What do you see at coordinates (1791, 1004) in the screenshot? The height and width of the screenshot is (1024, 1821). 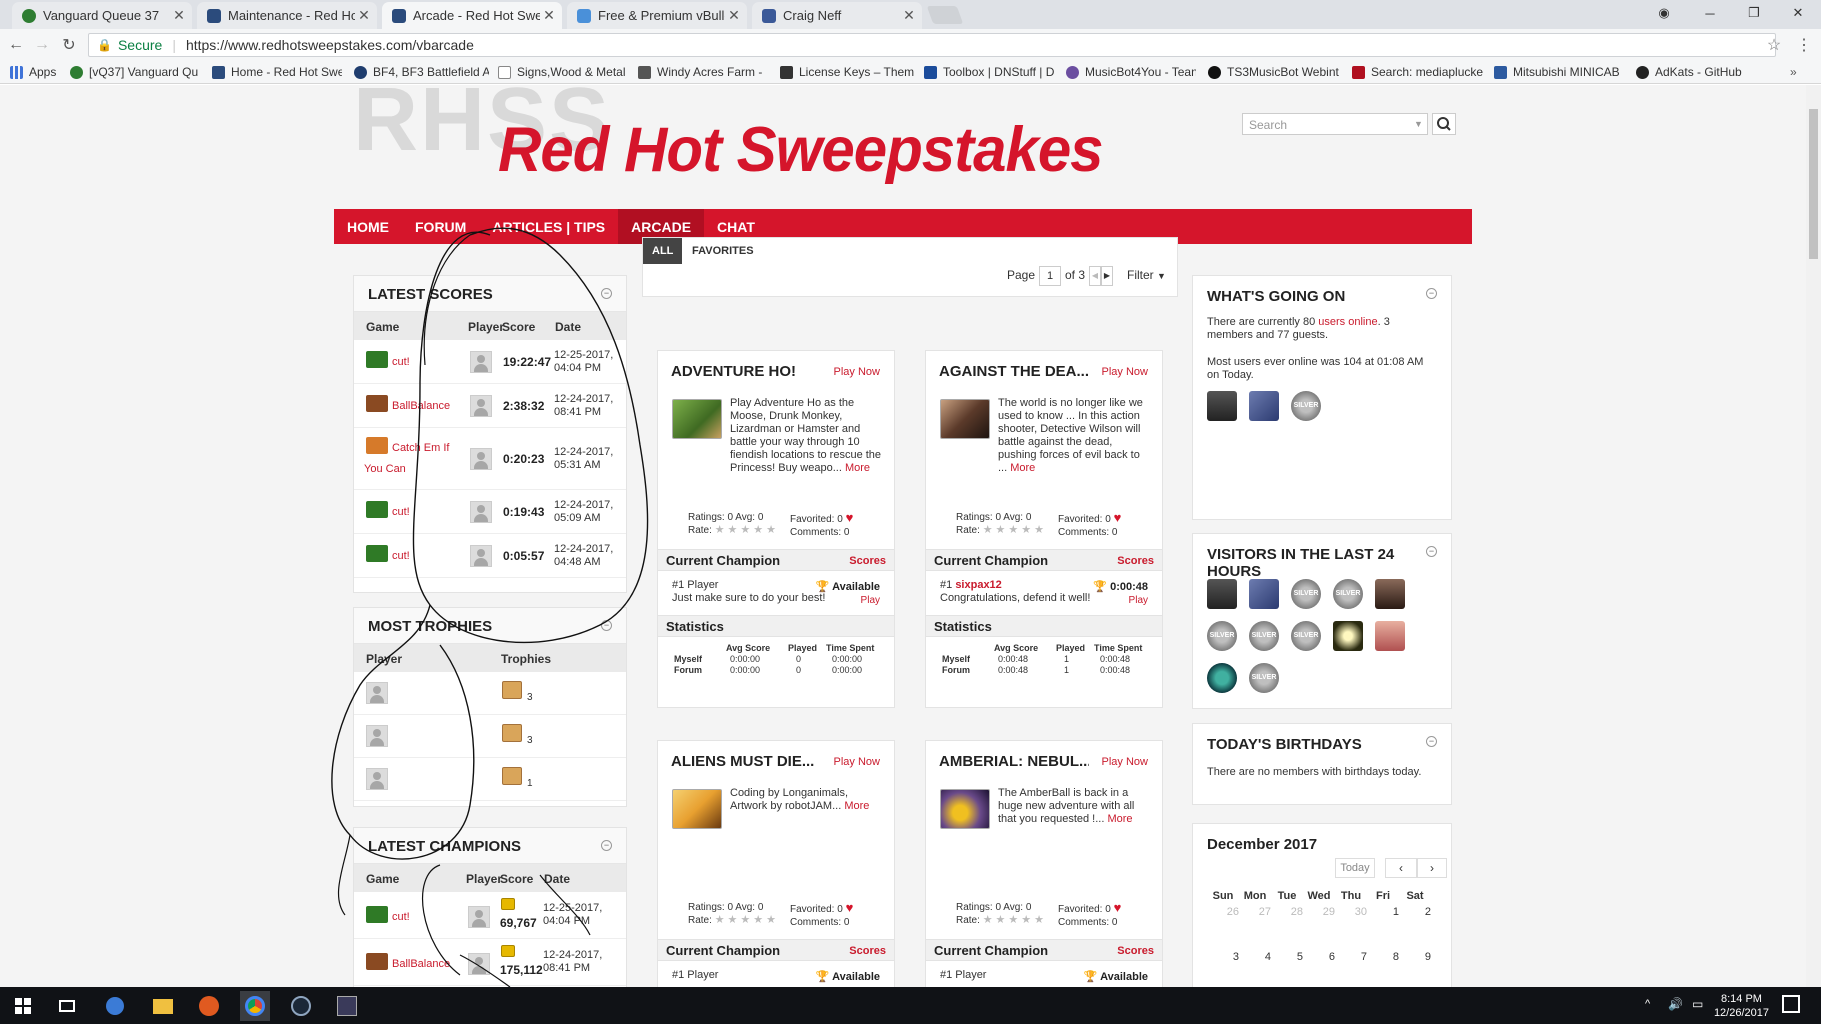 I see `notifications-icon` at bounding box center [1791, 1004].